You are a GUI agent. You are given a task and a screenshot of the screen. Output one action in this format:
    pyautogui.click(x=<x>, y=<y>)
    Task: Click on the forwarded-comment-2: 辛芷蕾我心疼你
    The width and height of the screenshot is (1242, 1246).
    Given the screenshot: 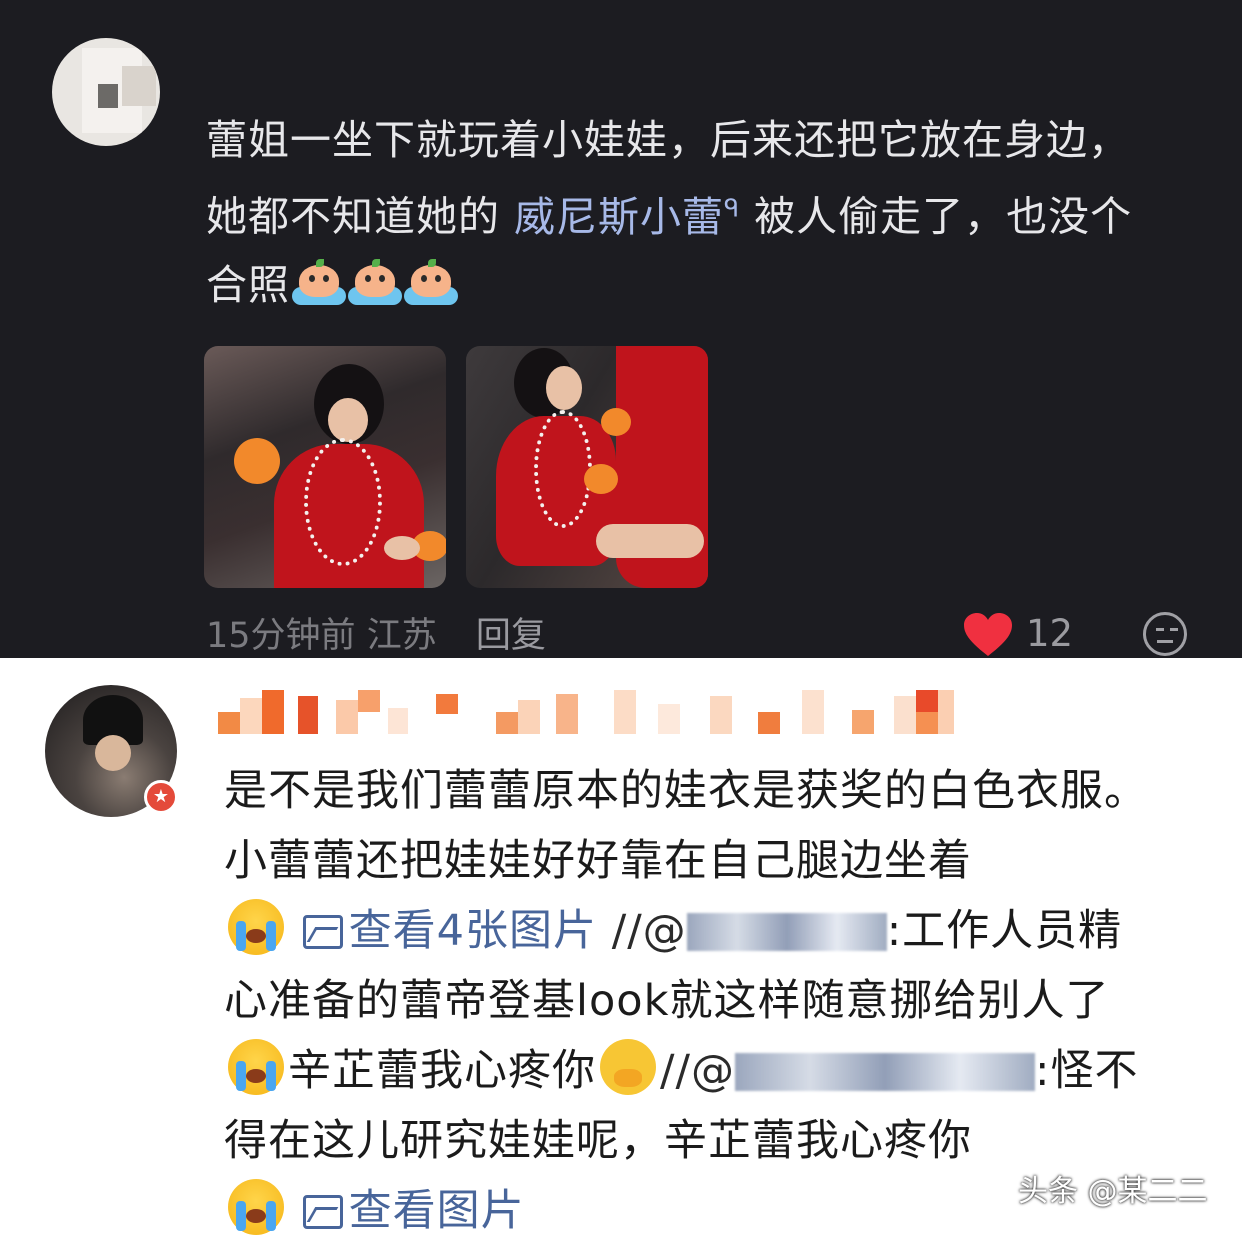 What is the action you would take?
    pyautogui.click(x=442, y=1071)
    